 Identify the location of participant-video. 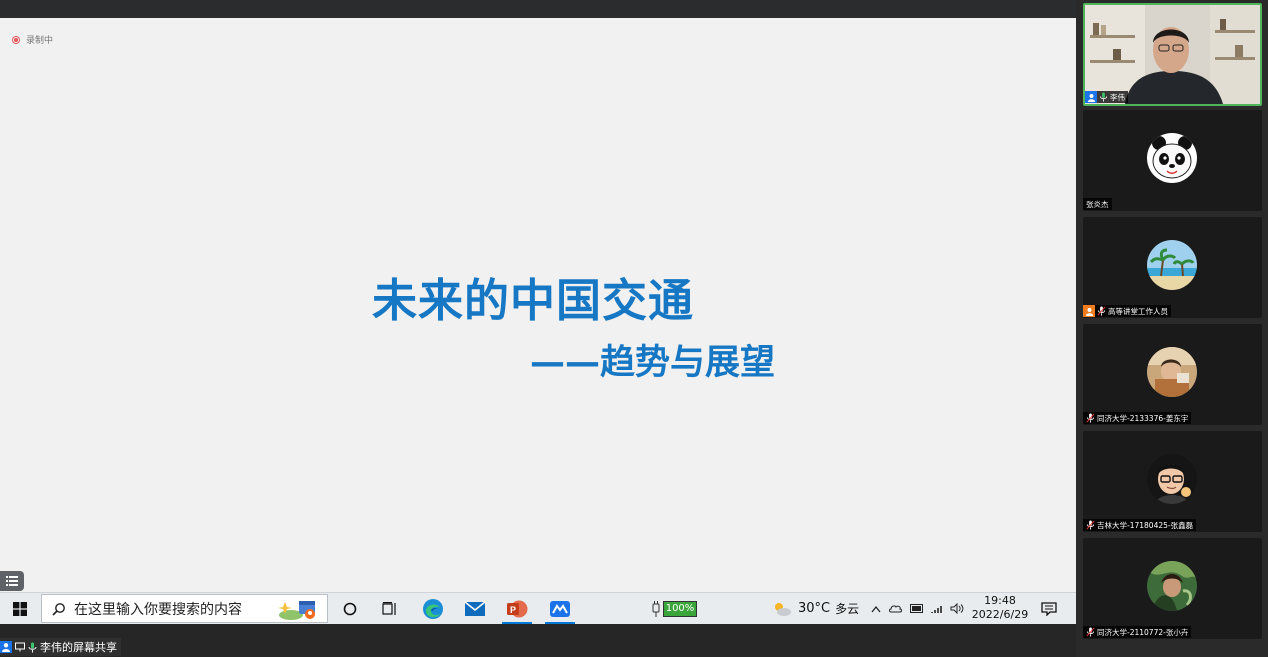
(1172, 54).